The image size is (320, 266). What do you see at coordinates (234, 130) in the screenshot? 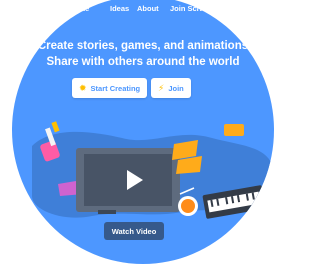
I see `orange-shape` at bounding box center [234, 130].